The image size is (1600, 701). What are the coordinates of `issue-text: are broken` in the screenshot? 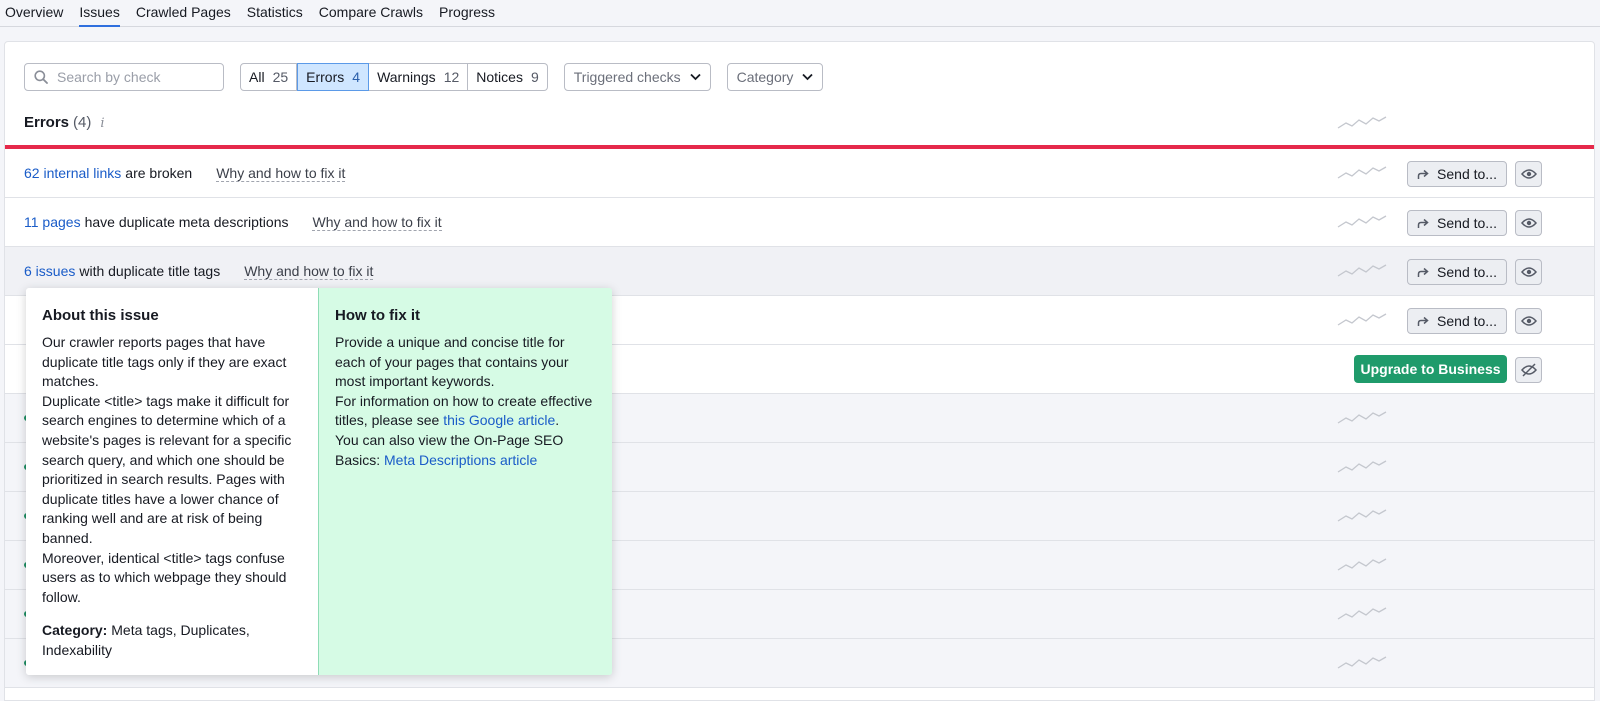 It's located at (159, 173).